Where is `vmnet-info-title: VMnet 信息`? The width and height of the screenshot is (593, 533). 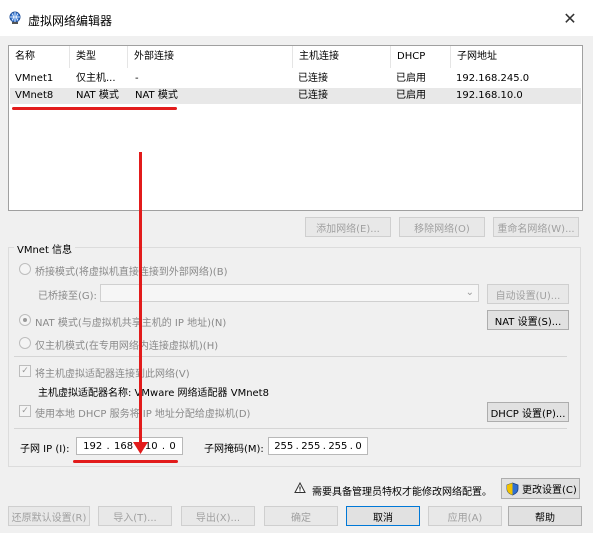 vmnet-info-title: VMnet 信息 is located at coordinates (45, 248).